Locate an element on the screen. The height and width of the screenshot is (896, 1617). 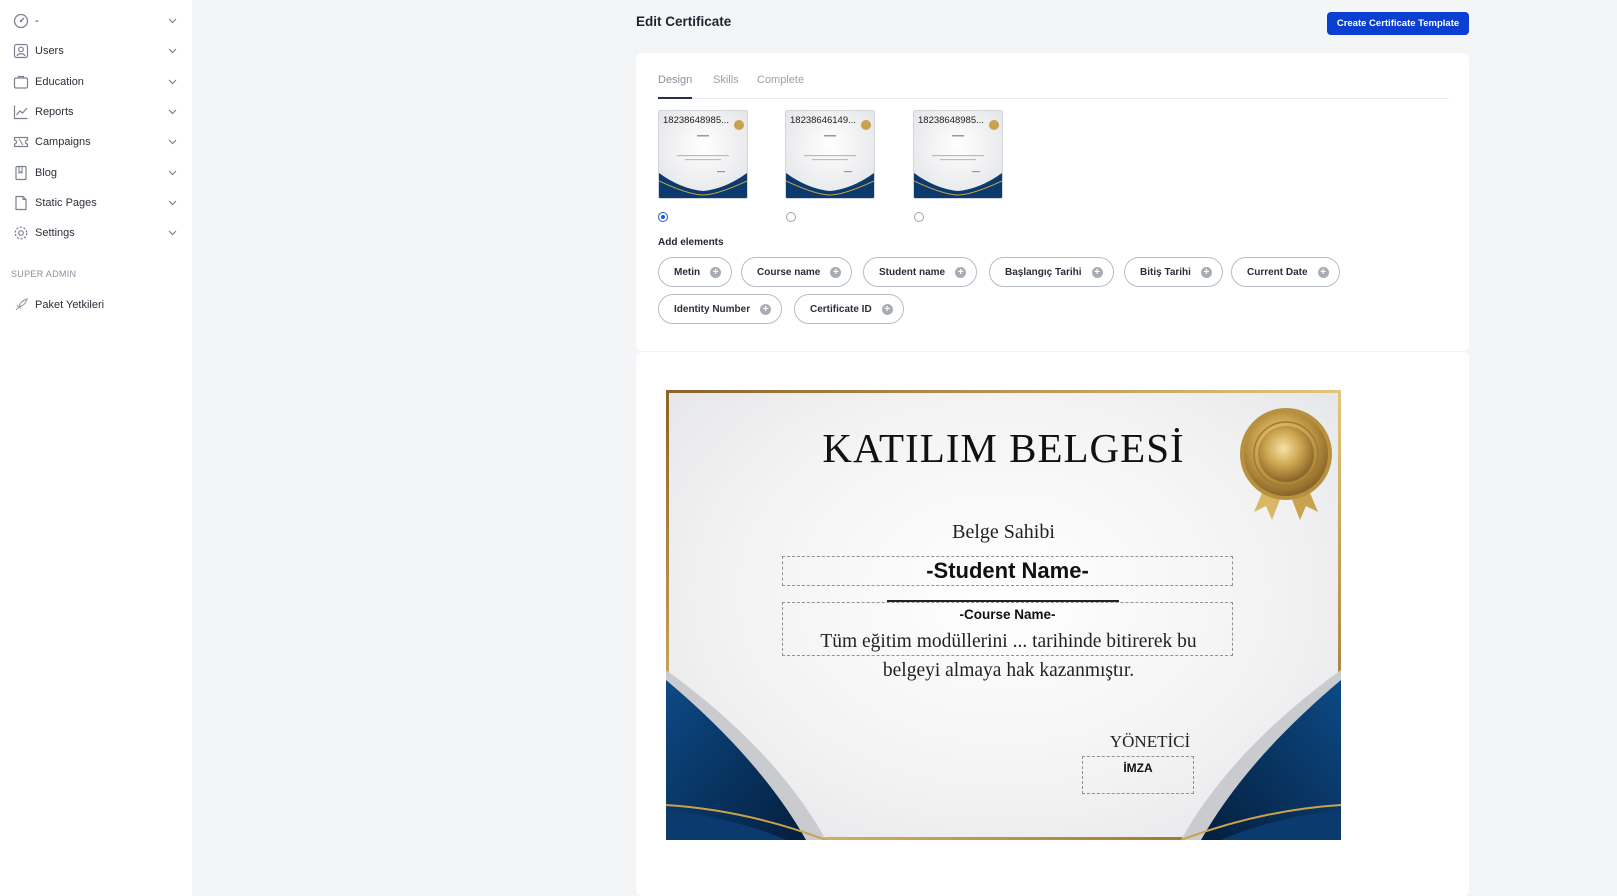
sidebar-item-settings: Settings is located at coordinates (95, 233).